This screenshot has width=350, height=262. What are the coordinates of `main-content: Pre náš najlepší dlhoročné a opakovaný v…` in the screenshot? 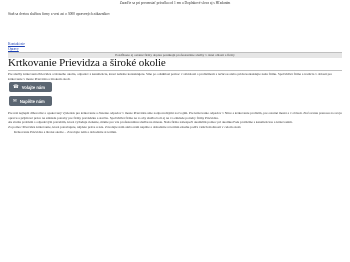 It's located at (175, 123).